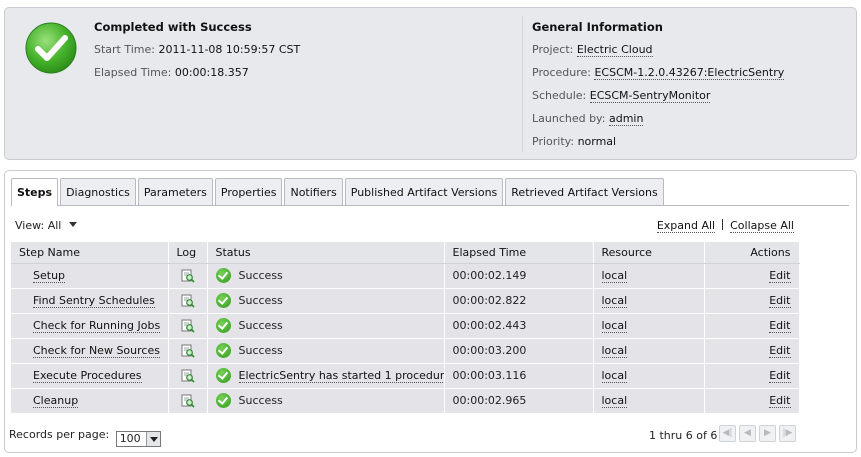 This screenshot has width=861, height=457. I want to click on tab-retrieved-artifact-versions: Retrieved Artifact Versions, so click(584, 191).